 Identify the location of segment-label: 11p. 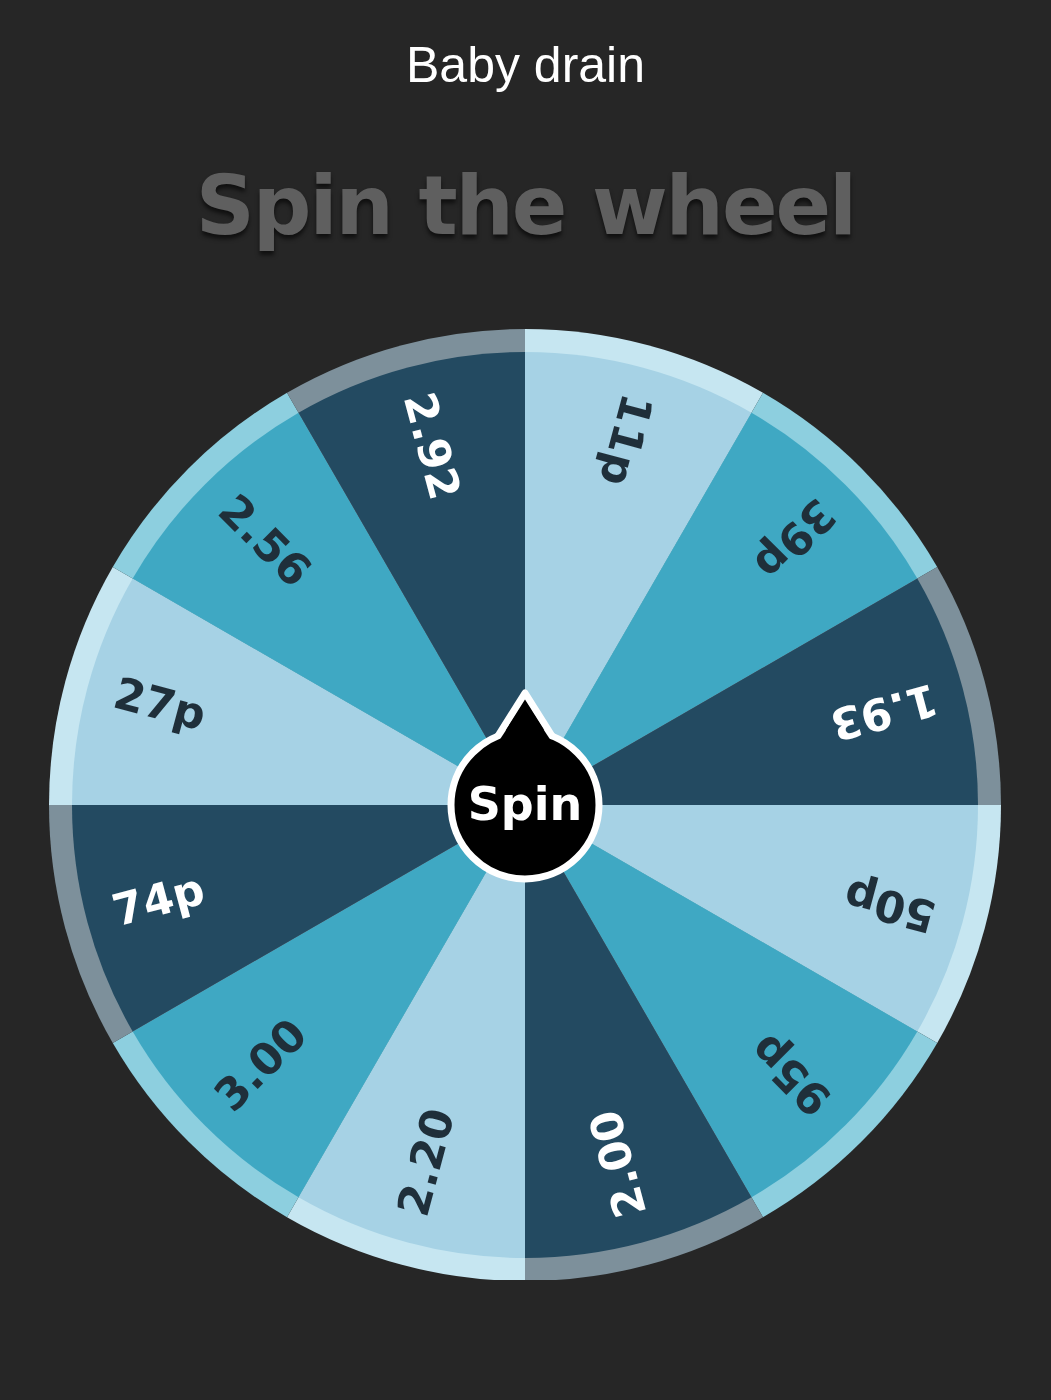
(626, 440).